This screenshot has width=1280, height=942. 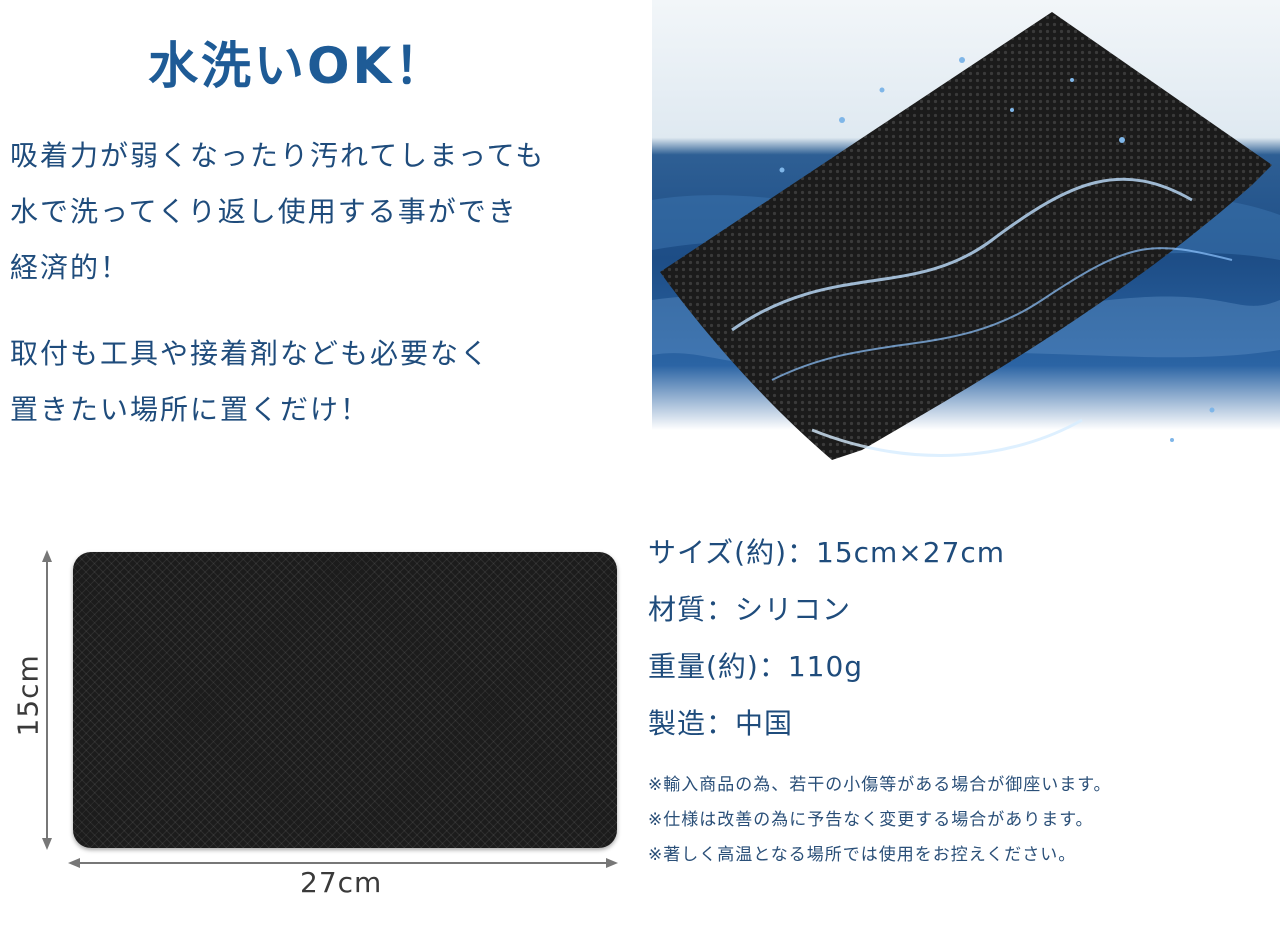 What do you see at coordinates (880, 785) in the screenshot?
I see `note-item: ※輸入商品の為、若干の小傷等がある場合が御座います。` at bounding box center [880, 785].